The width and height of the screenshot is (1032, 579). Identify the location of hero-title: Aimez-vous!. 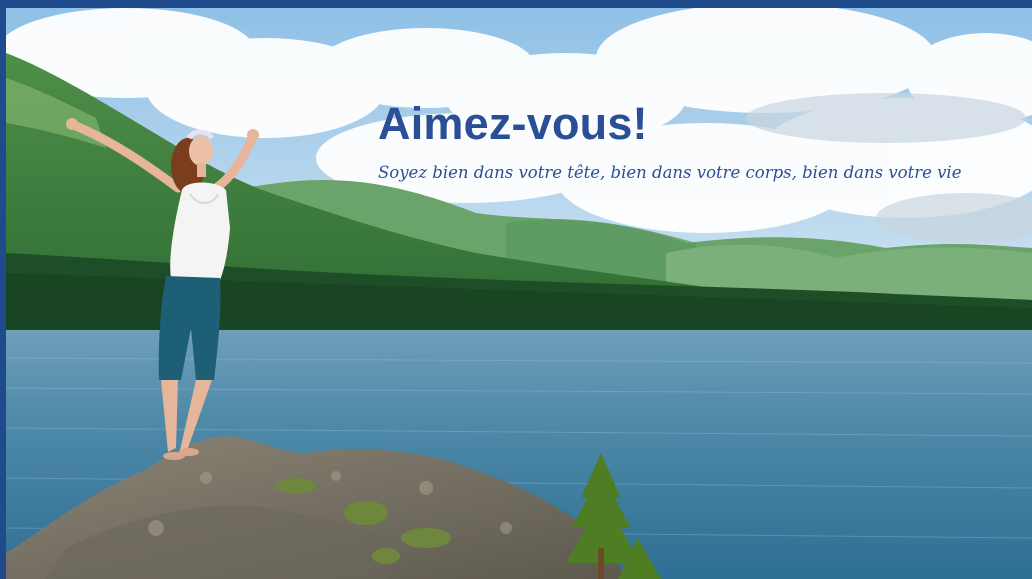
(513, 123).